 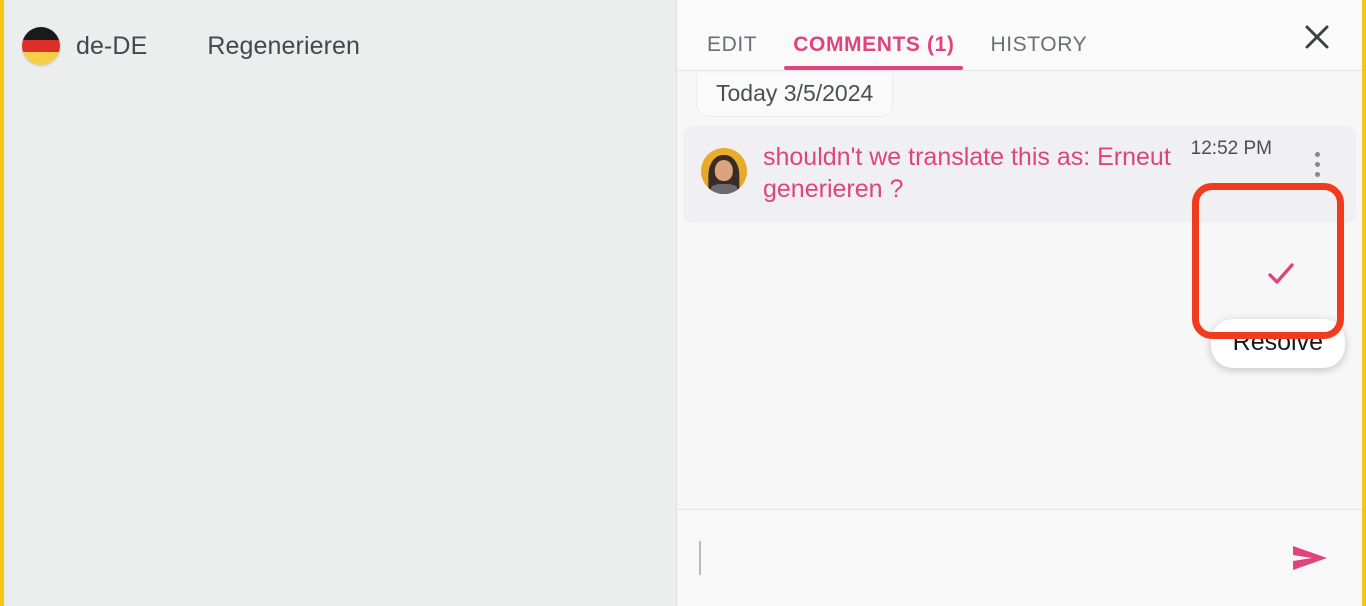 What do you see at coordinates (874, 51) in the screenshot?
I see `tab-comments: COMMENTS (1)` at bounding box center [874, 51].